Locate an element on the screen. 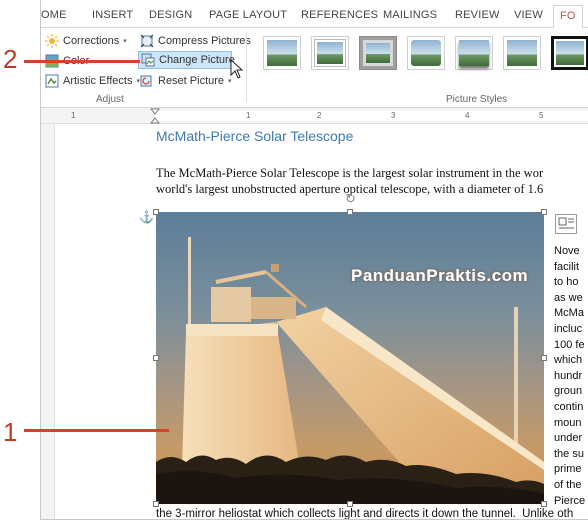 The width and height of the screenshot is (588, 525). reset-picture-button: Reset Picture ▾ is located at coordinates (186, 81).